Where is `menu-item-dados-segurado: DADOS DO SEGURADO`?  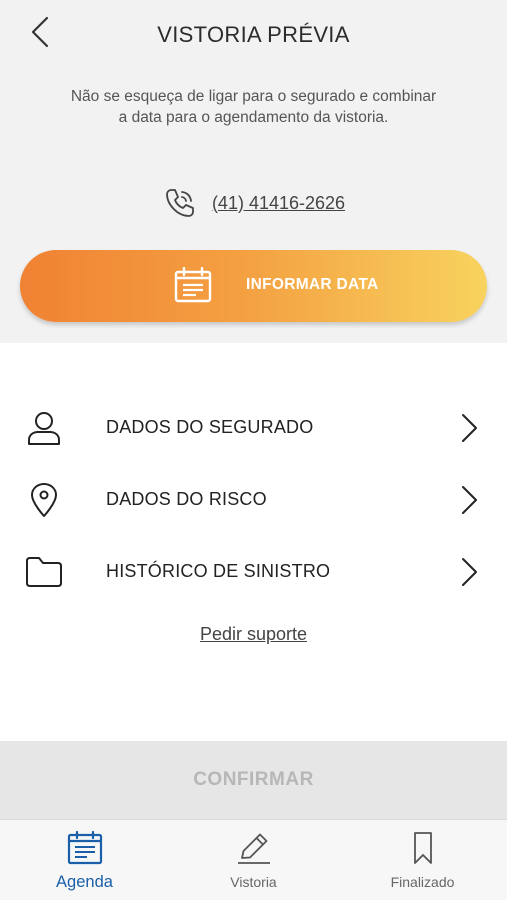
menu-item-dados-segurado: DADOS DO SEGURADO is located at coordinates (253, 428).